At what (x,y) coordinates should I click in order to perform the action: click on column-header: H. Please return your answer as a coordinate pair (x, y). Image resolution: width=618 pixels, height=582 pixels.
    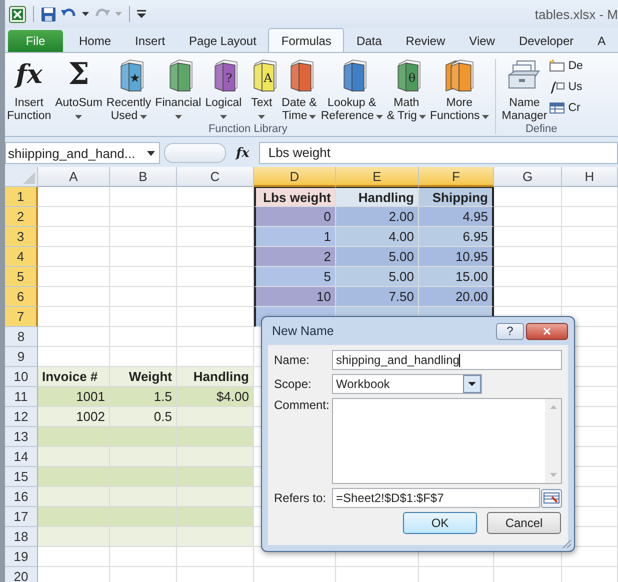
    Looking at the image, I should click on (590, 177).